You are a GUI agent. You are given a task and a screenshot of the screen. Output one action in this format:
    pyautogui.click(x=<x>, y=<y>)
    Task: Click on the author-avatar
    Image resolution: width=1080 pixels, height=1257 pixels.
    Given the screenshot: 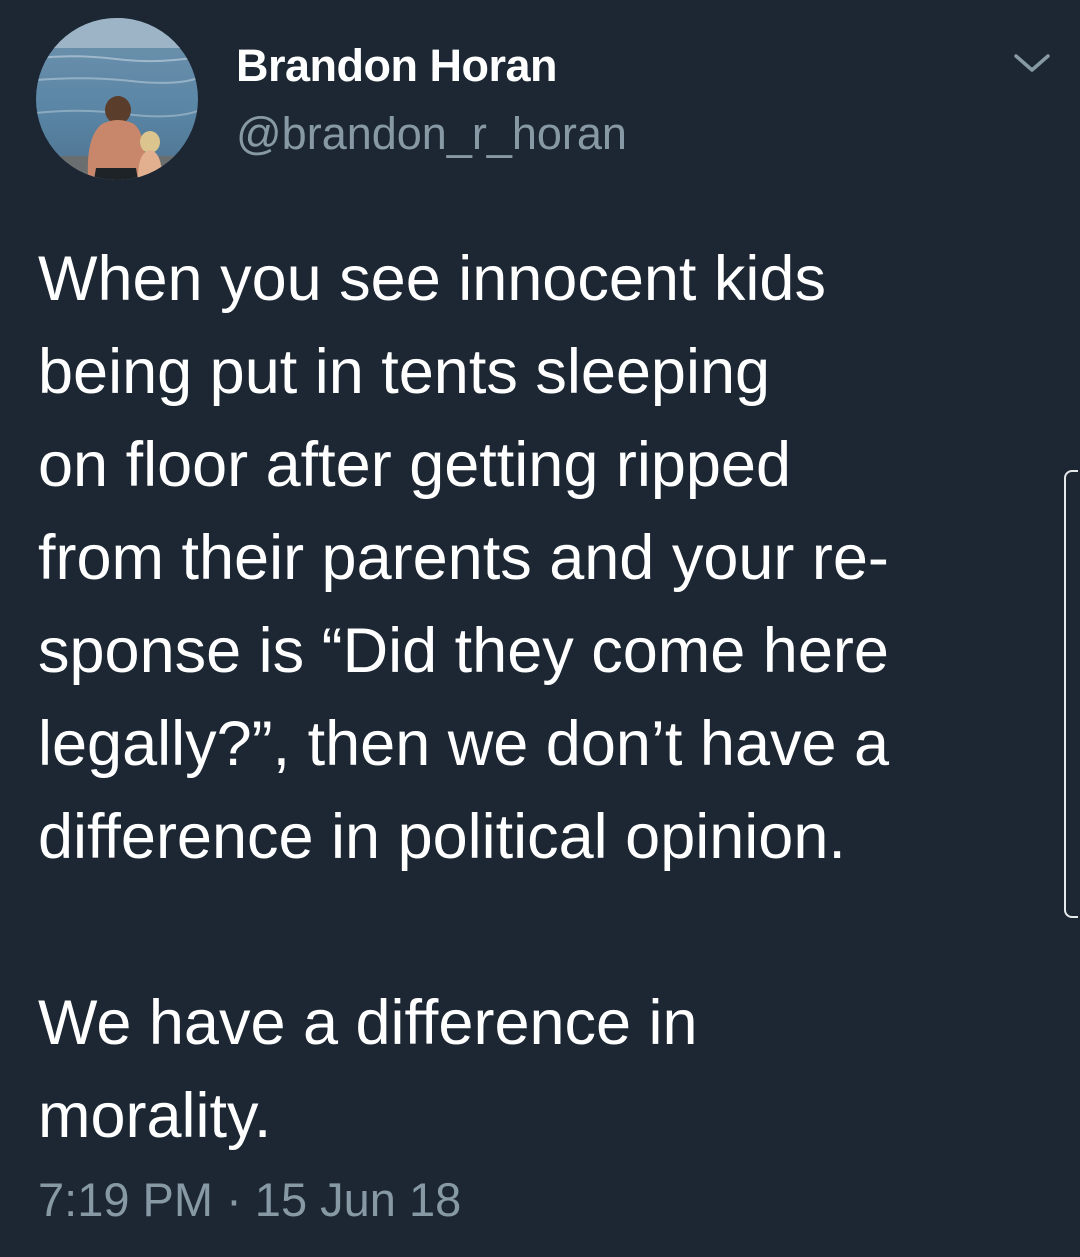 What is the action you would take?
    pyautogui.click(x=117, y=99)
    